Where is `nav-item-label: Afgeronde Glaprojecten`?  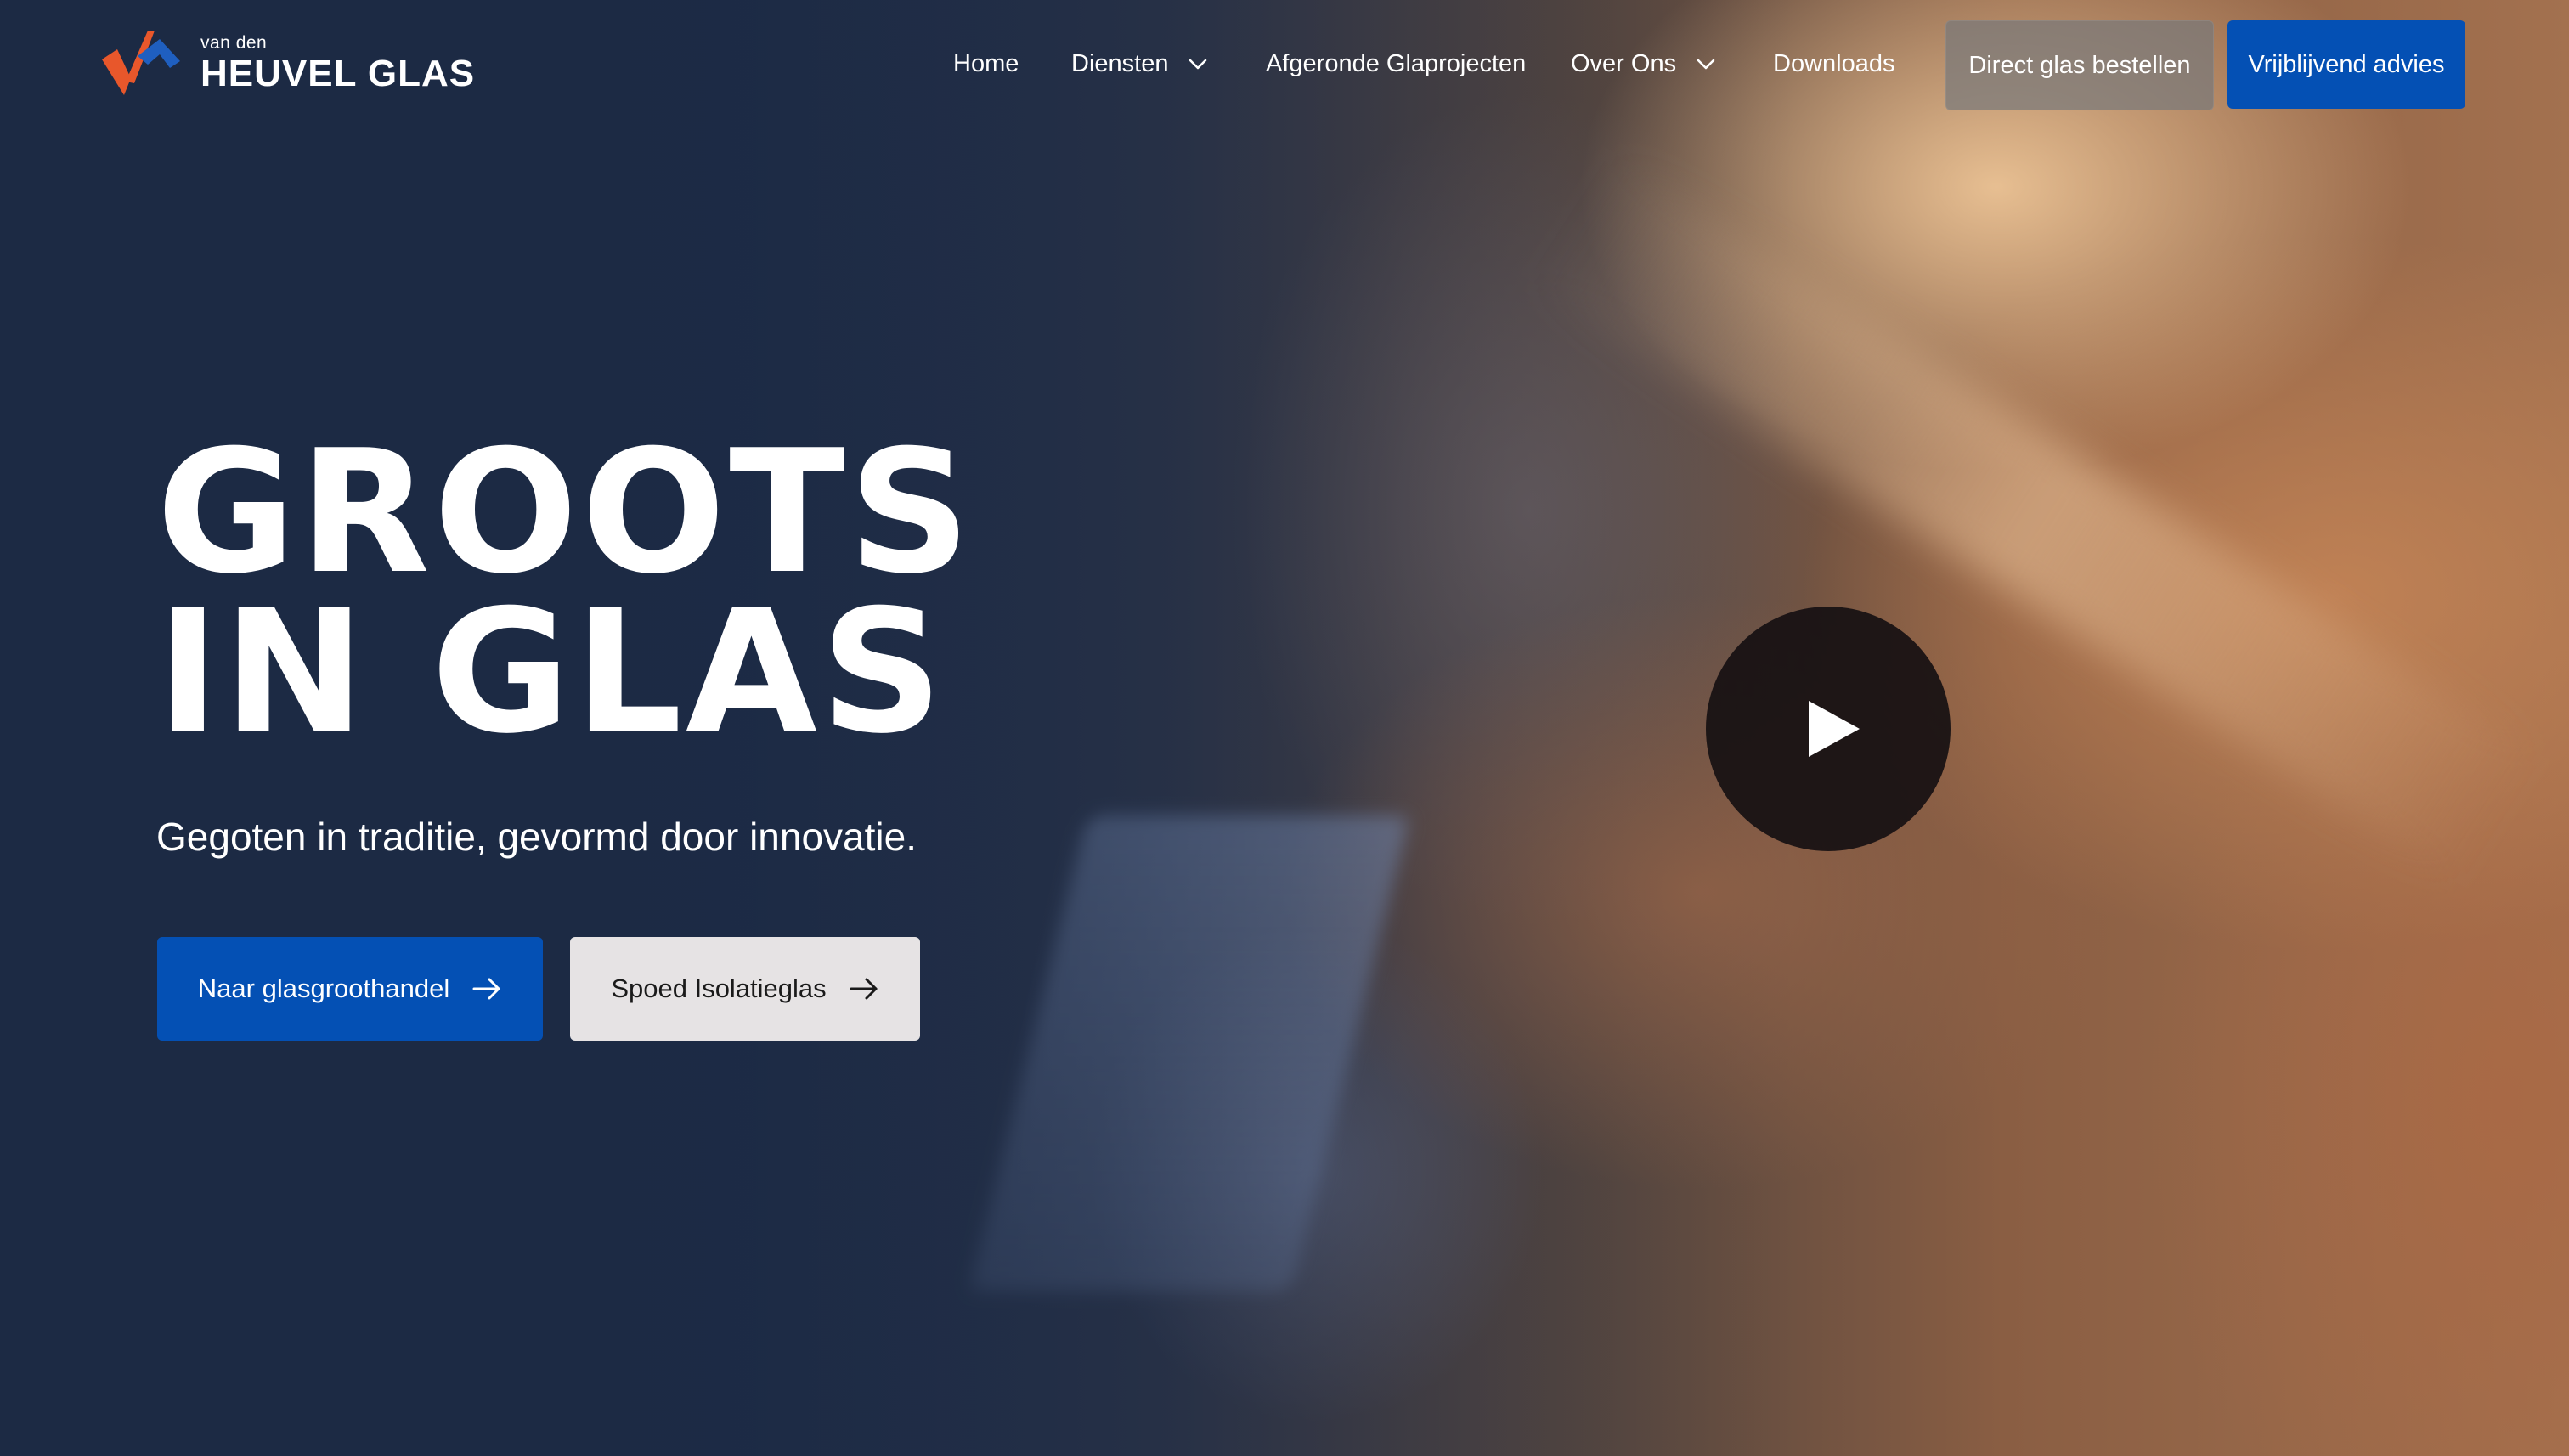
nav-item-label: Afgeronde Glaprojecten is located at coordinates (1397, 63).